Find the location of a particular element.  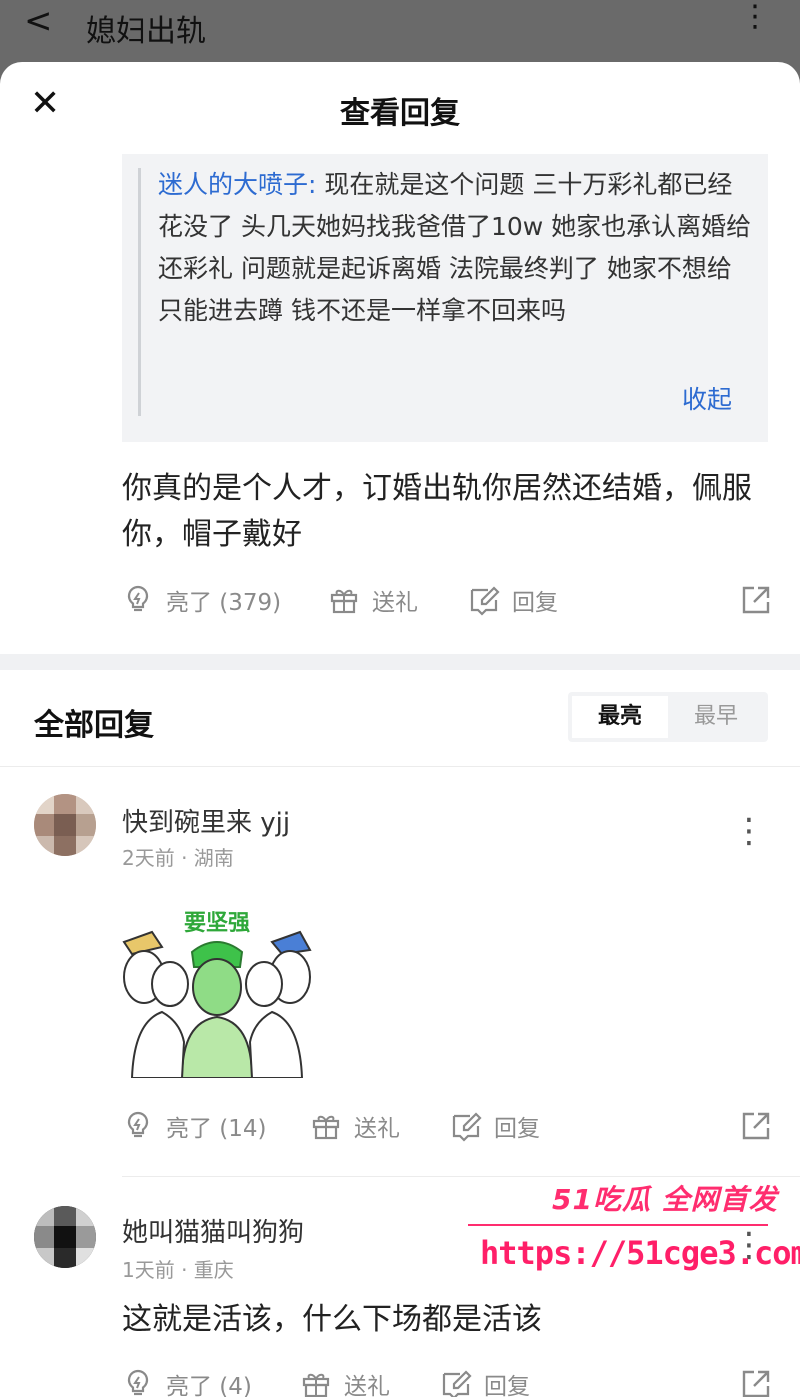

sort-option-hottest: 最亮 is located at coordinates (620, 717).